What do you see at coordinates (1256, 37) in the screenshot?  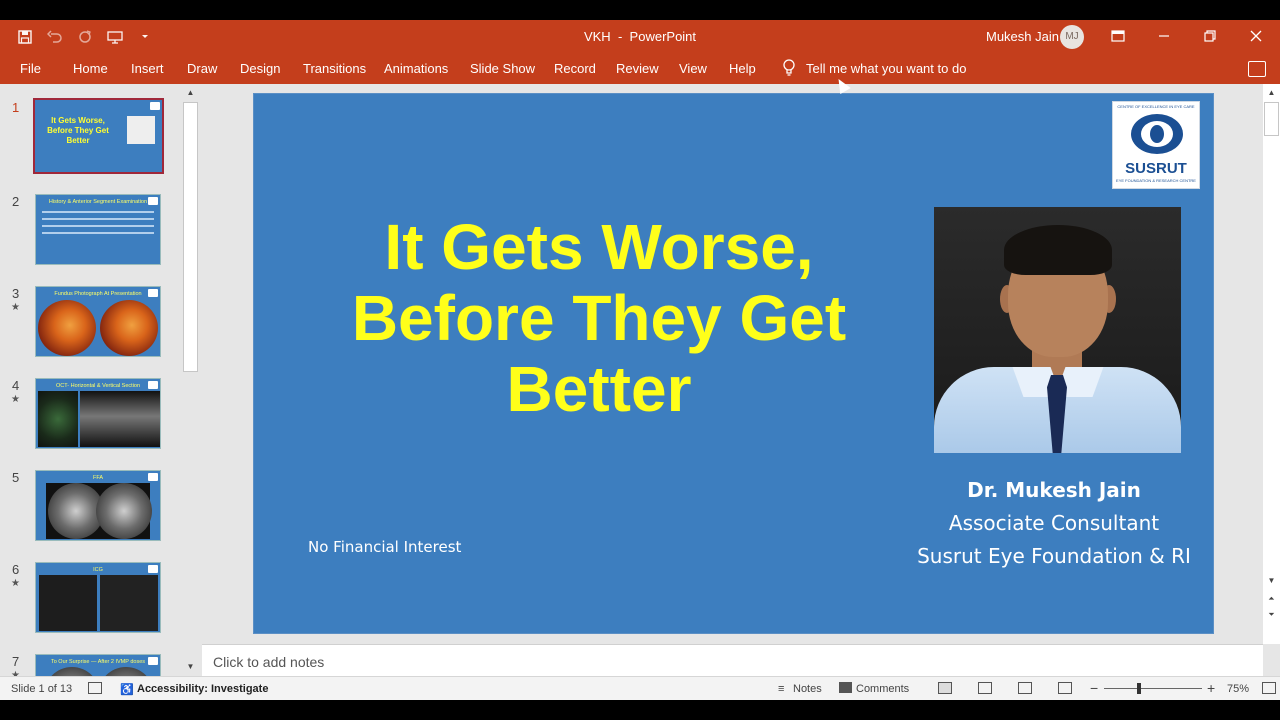 I see `close-icon` at bounding box center [1256, 37].